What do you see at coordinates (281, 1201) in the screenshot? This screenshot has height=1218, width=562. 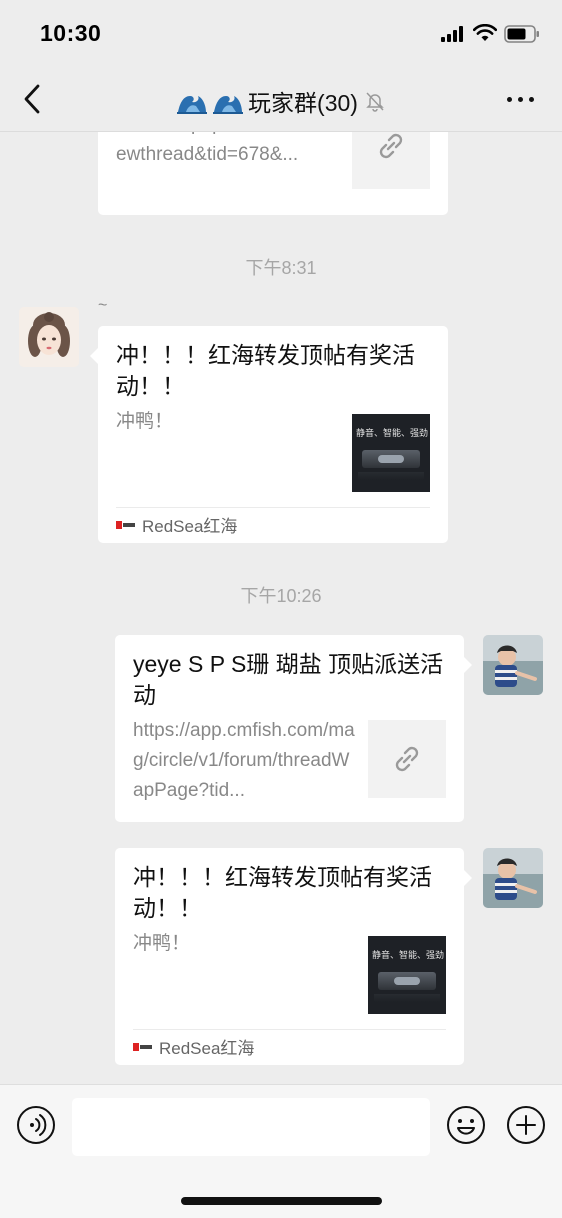 I see `home-indicator` at bounding box center [281, 1201].